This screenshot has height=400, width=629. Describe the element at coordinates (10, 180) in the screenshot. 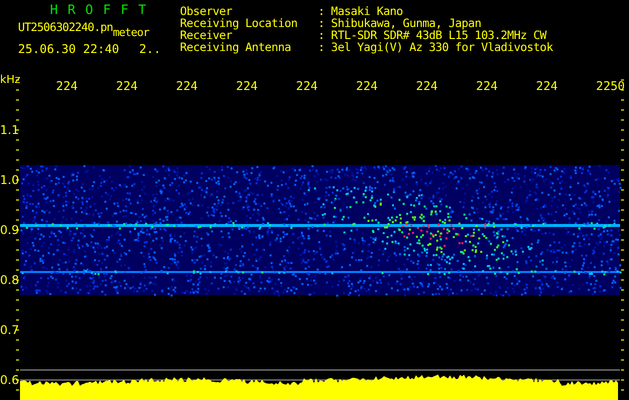

I see `y-axis-label: 1.0` at that location.